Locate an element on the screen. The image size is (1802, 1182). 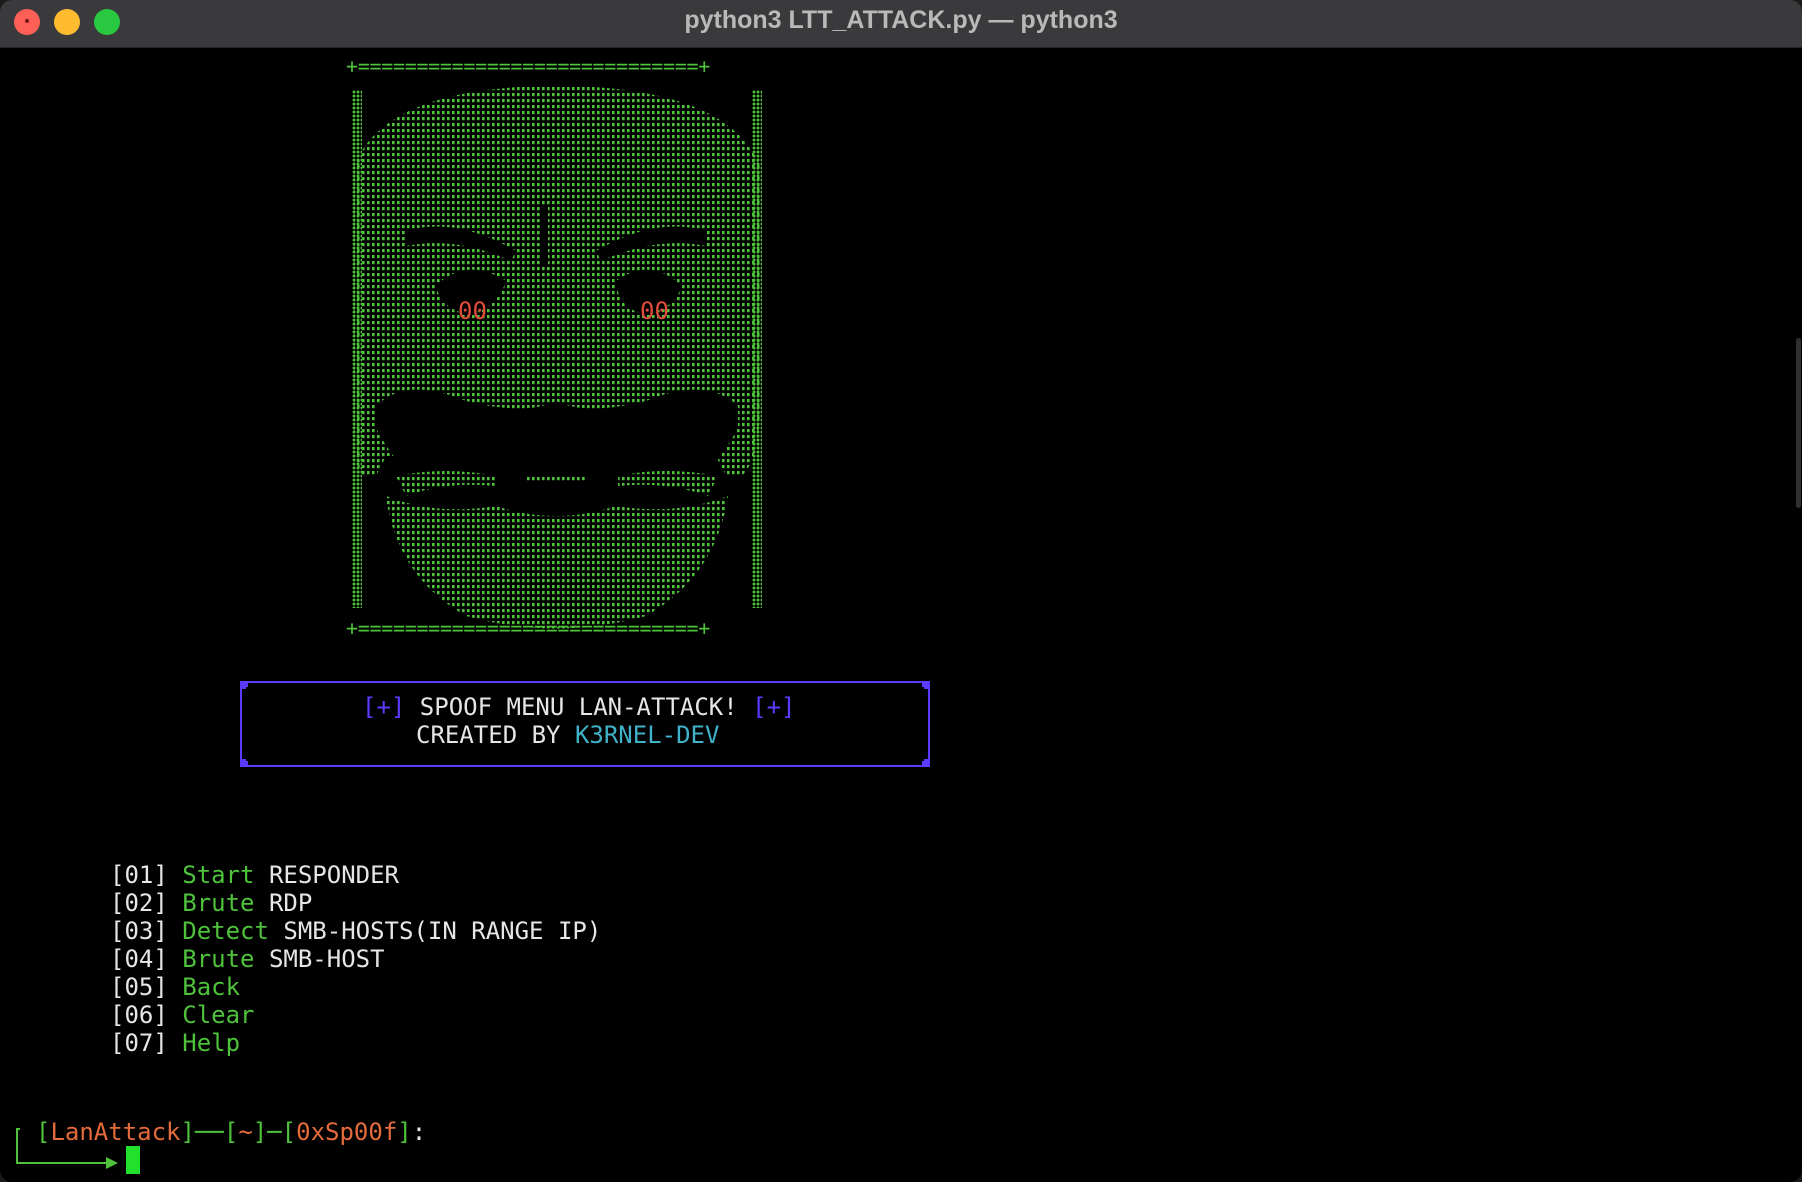
menu-item-target: RDP is located at coordinates (290, 903).